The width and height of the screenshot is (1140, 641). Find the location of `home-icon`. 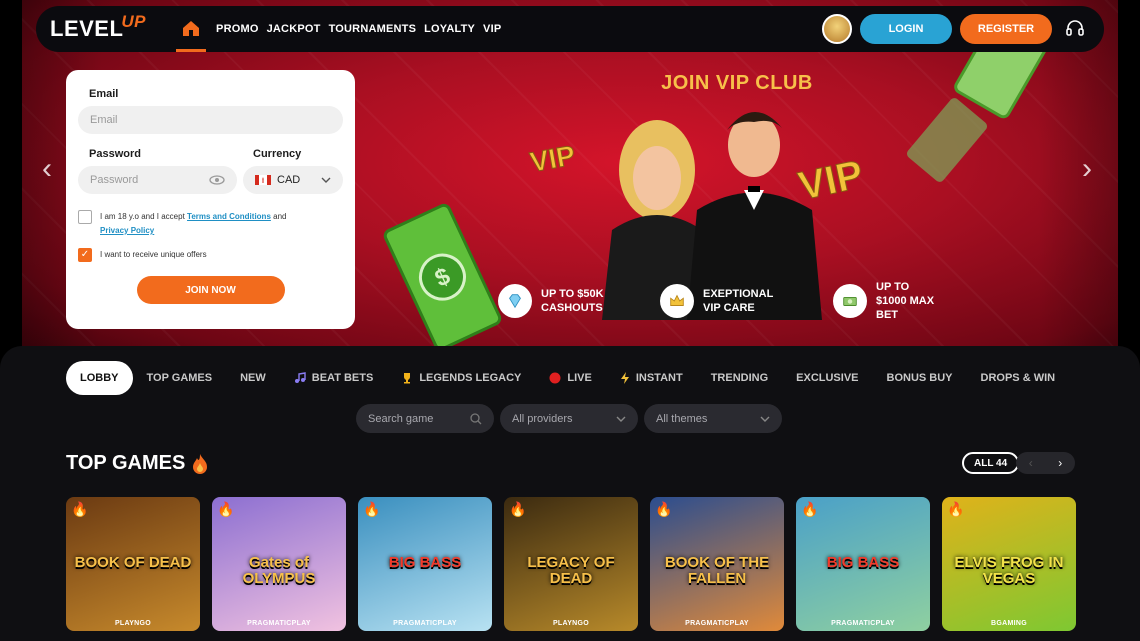

home-icon is located at coordinates (191, 28).